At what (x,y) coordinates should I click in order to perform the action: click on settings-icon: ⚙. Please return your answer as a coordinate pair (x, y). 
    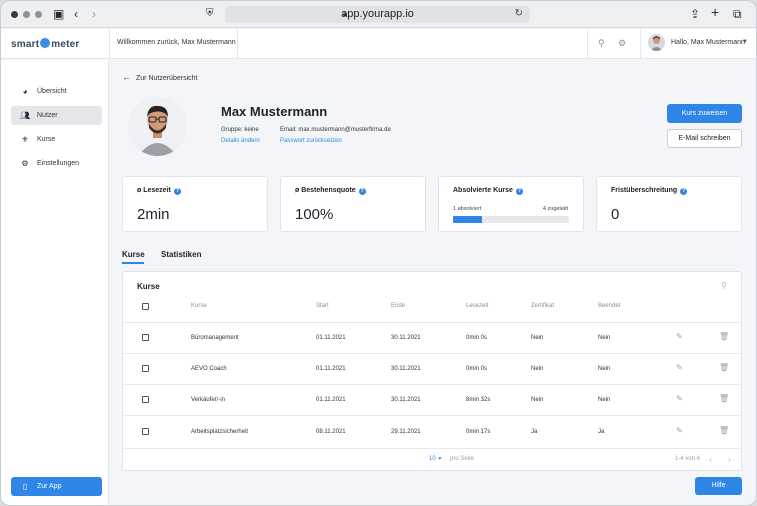
    Looking at the image, I should click on (622, 43).